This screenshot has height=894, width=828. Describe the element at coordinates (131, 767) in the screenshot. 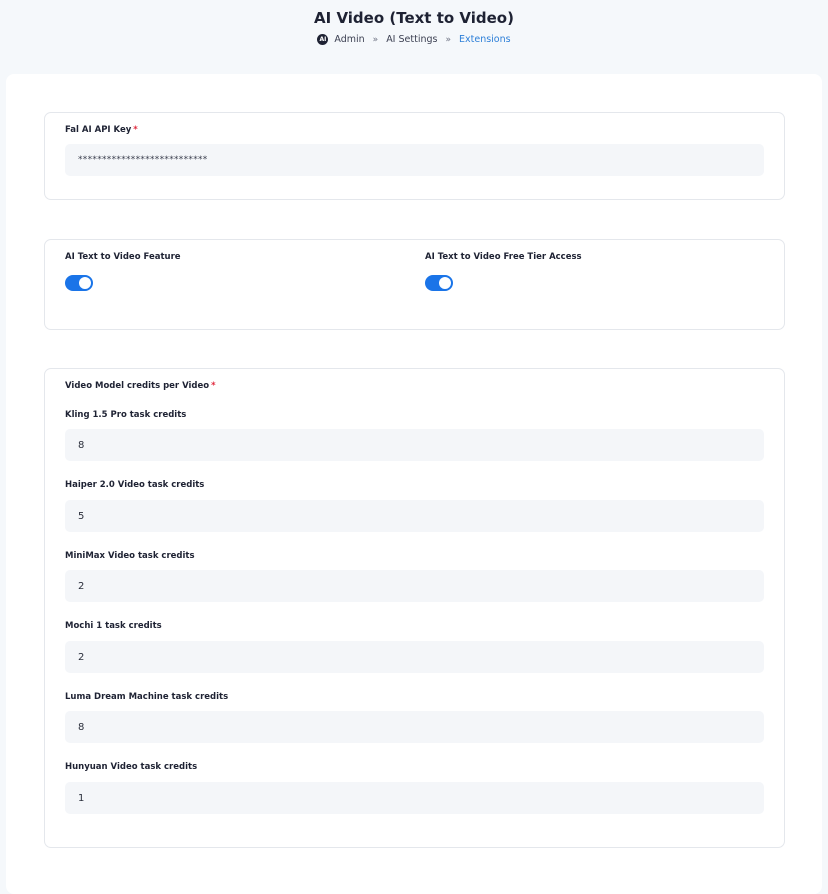

I see `hunyuan-credits-label: Hunyuan Video task credits` at that location.